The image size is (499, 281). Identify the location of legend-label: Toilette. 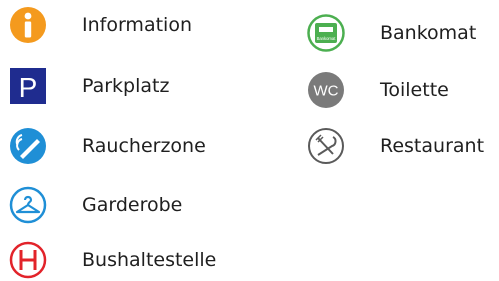
(414, 90).